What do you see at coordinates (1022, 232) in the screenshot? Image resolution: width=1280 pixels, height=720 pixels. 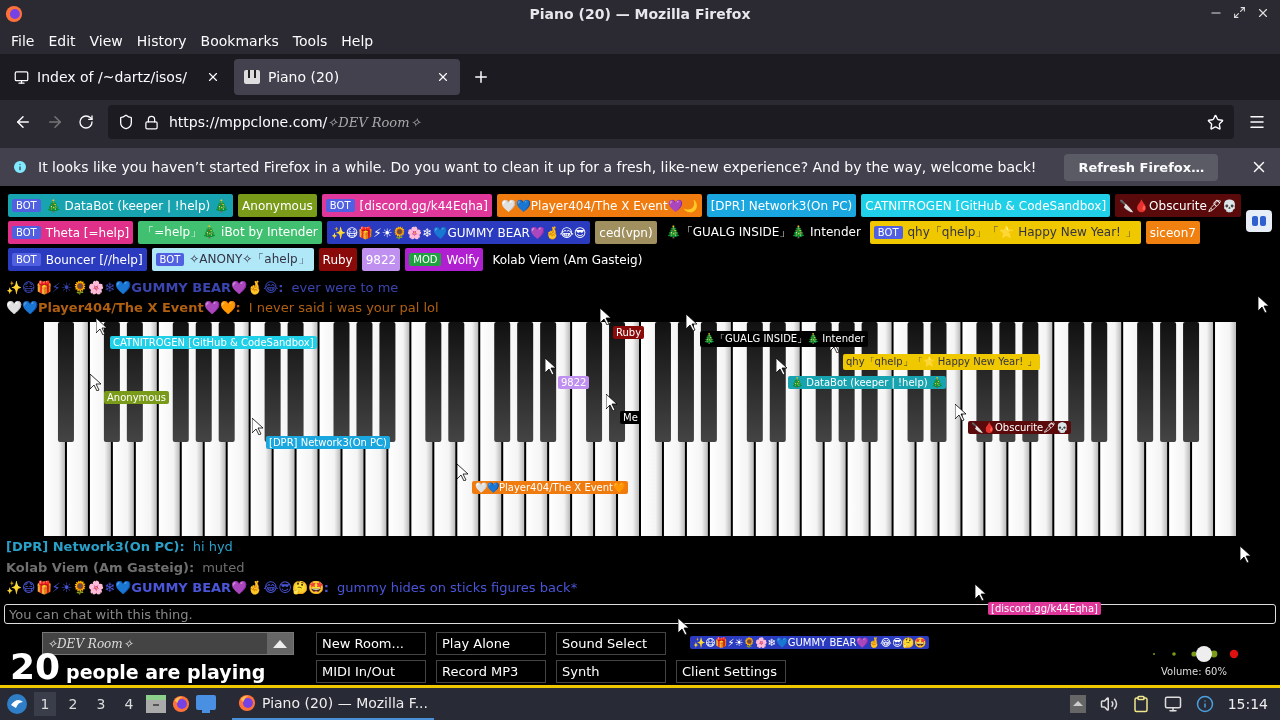 I see `user-name: qhy「qhelp」「🌟 Happy New Year! 」` at bounding box center [1022, 232].